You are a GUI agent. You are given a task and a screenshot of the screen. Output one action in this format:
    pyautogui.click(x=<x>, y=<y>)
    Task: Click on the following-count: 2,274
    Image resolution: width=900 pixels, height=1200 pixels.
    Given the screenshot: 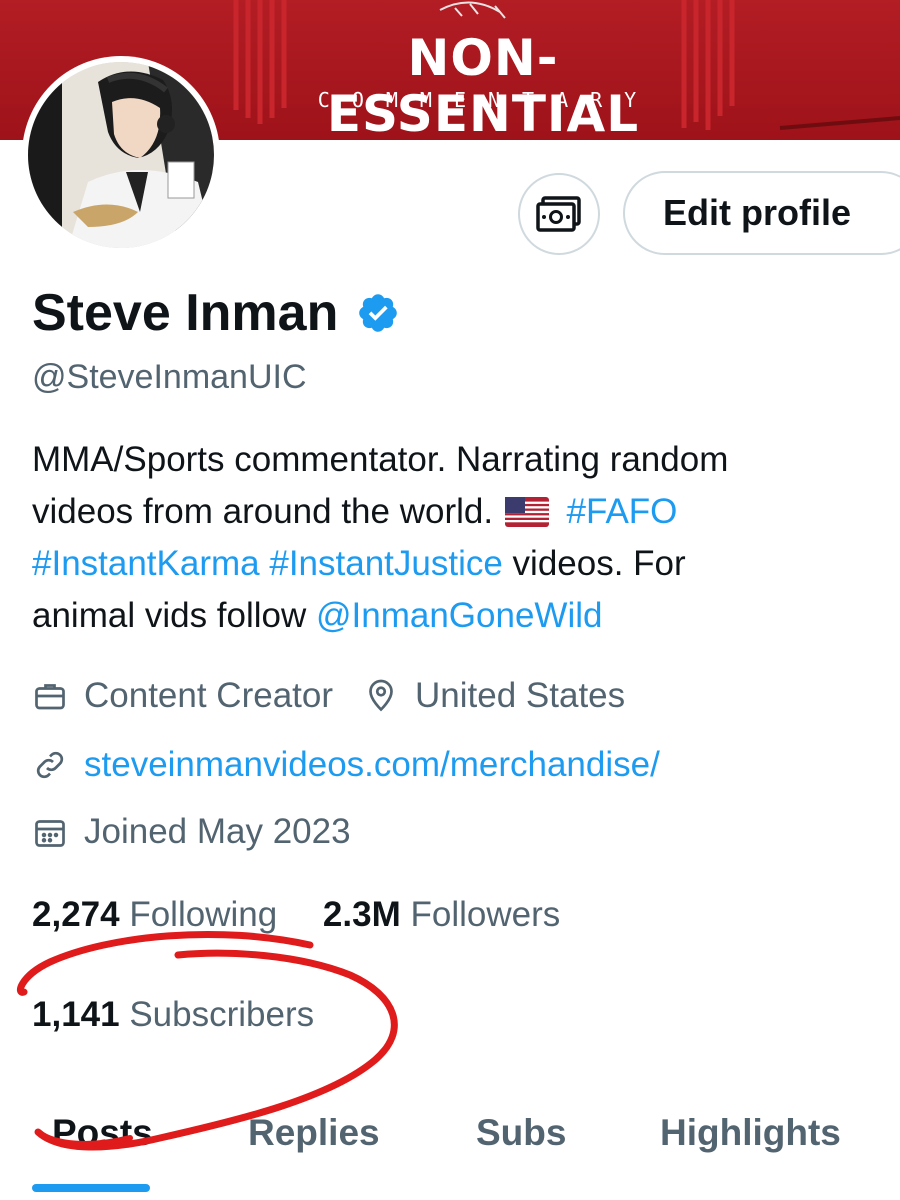 What is the action you would take?
    pyautogui.click(x=76, y=914)
    